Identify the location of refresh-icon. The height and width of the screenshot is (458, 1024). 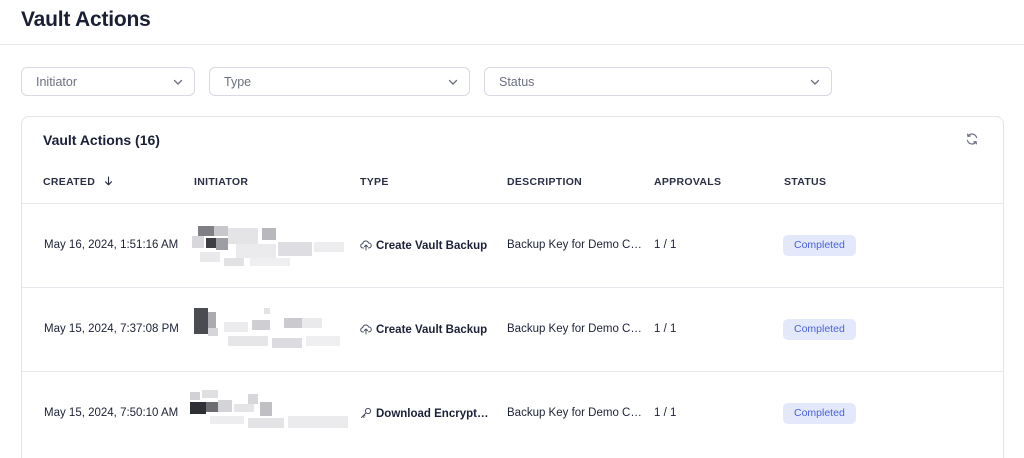
(972, 139).